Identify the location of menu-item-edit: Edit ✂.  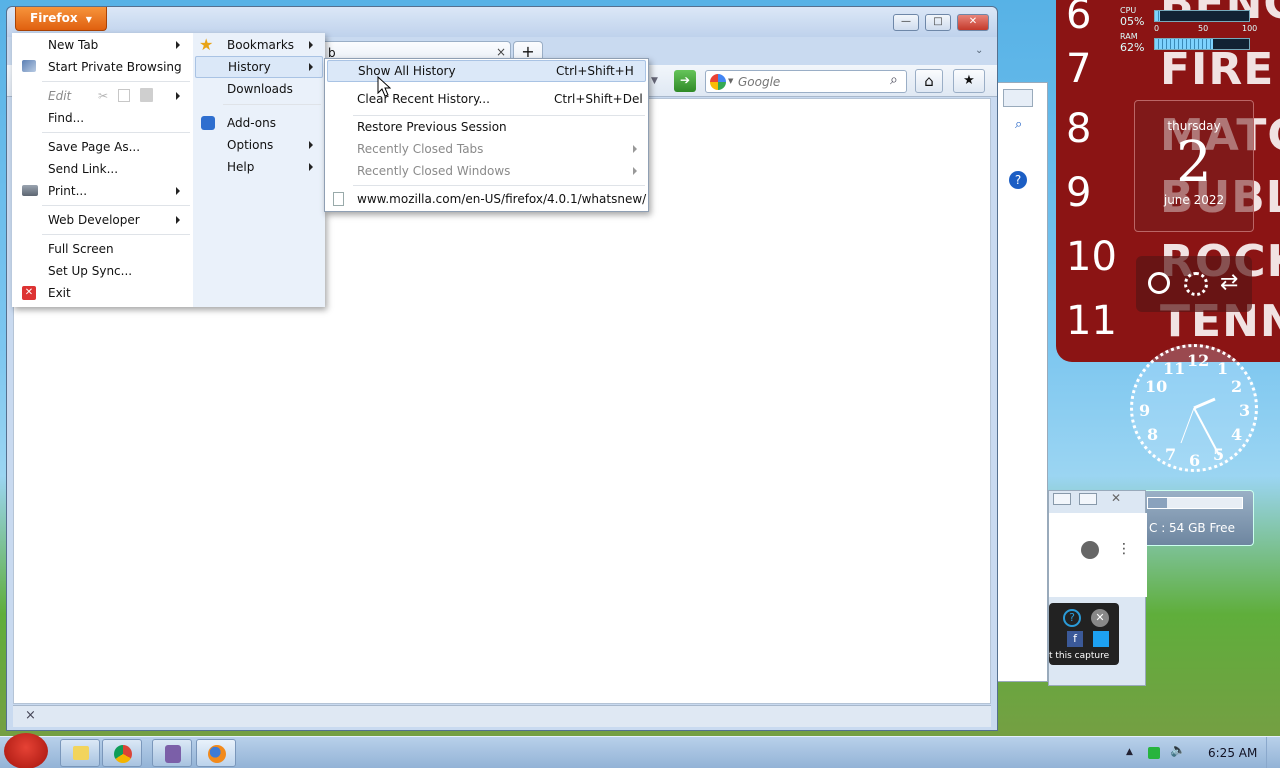
(102, 96).